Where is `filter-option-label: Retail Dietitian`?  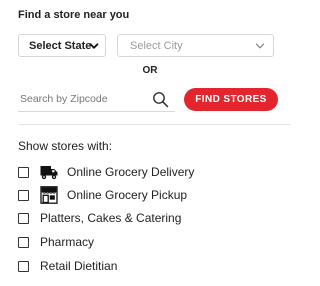
filter-option-label: Retail Dietitian is located at coordinates (79, 266).